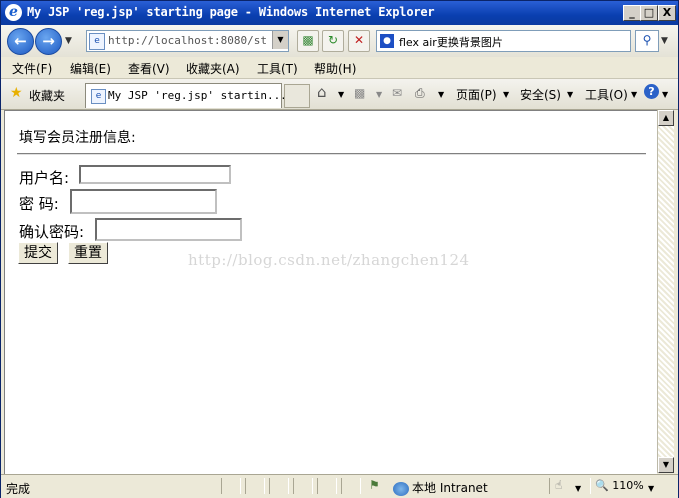 This screenshot has width=679, height=498. Describe the element at coordinates (578, 488) in the screenshot. I see `popup-dropdown-icon: ▼` at that location.